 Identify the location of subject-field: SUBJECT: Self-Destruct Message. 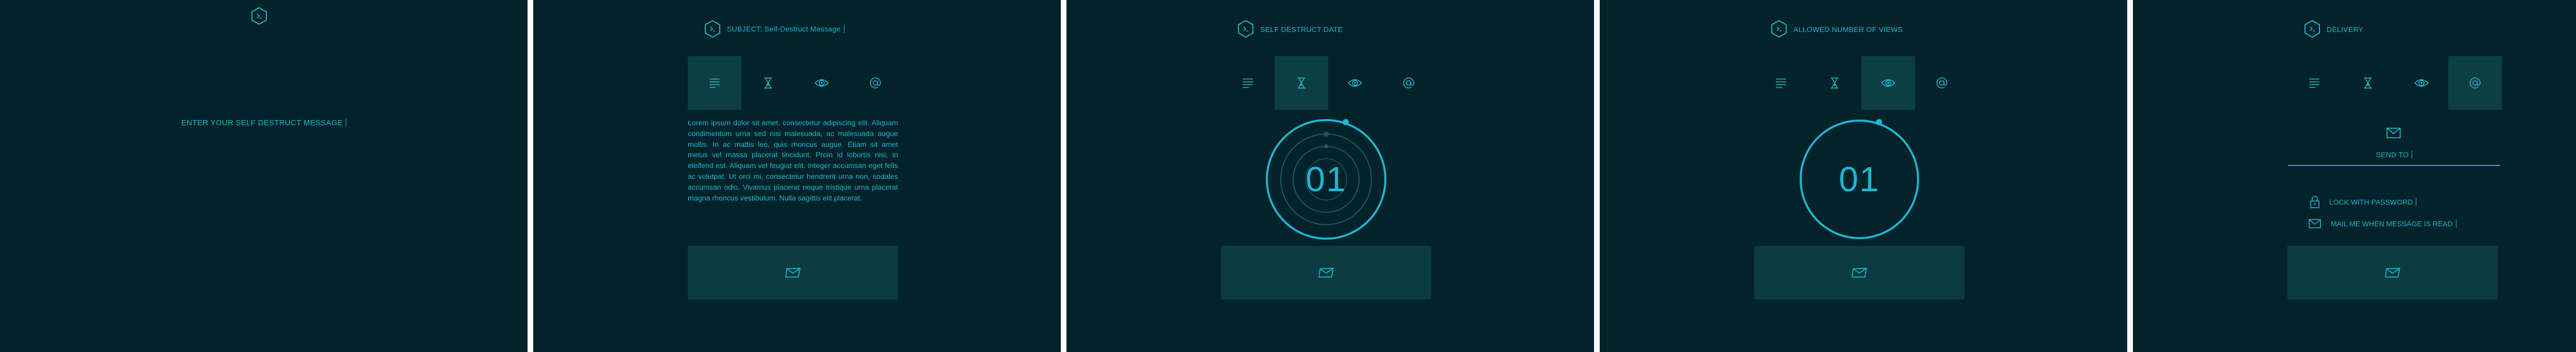
(785, 29).